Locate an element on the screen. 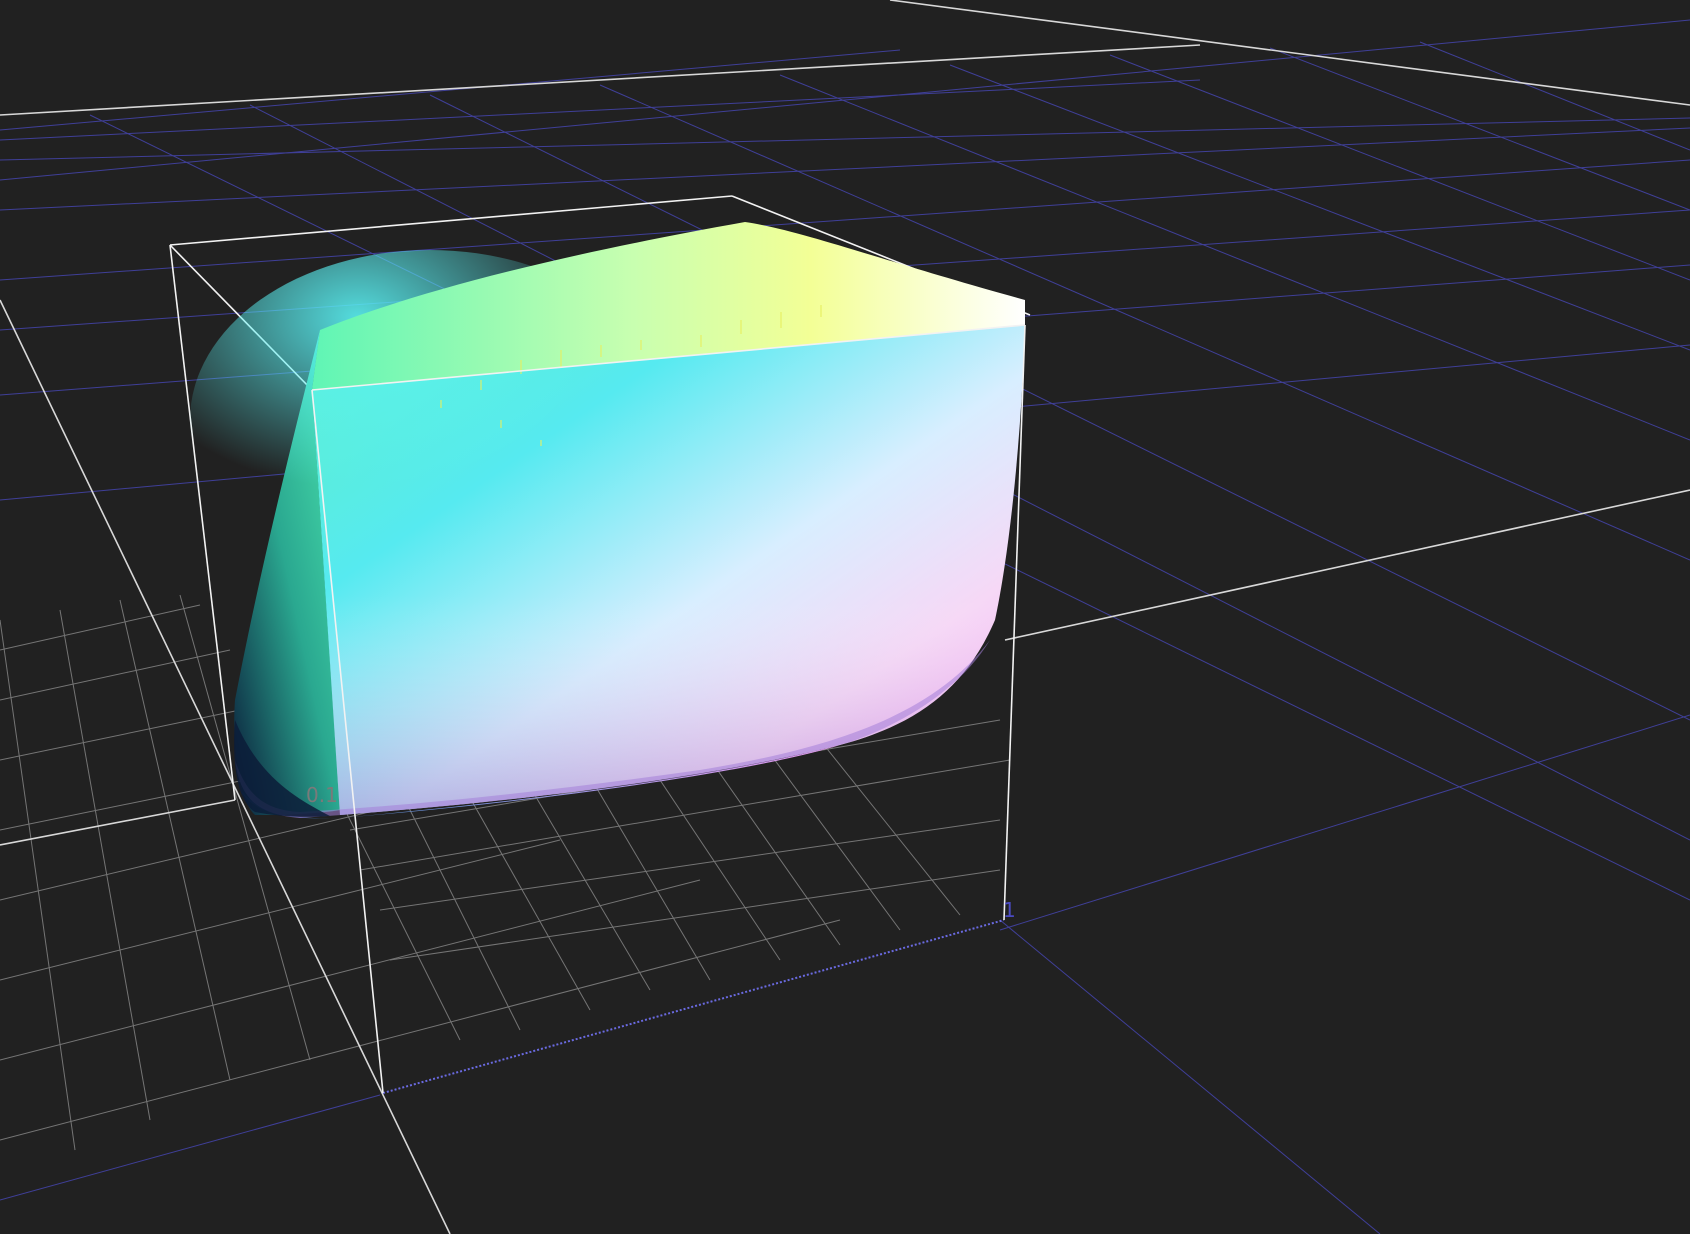  far-tick-label: 1 is located at coordinates (1009, 910).